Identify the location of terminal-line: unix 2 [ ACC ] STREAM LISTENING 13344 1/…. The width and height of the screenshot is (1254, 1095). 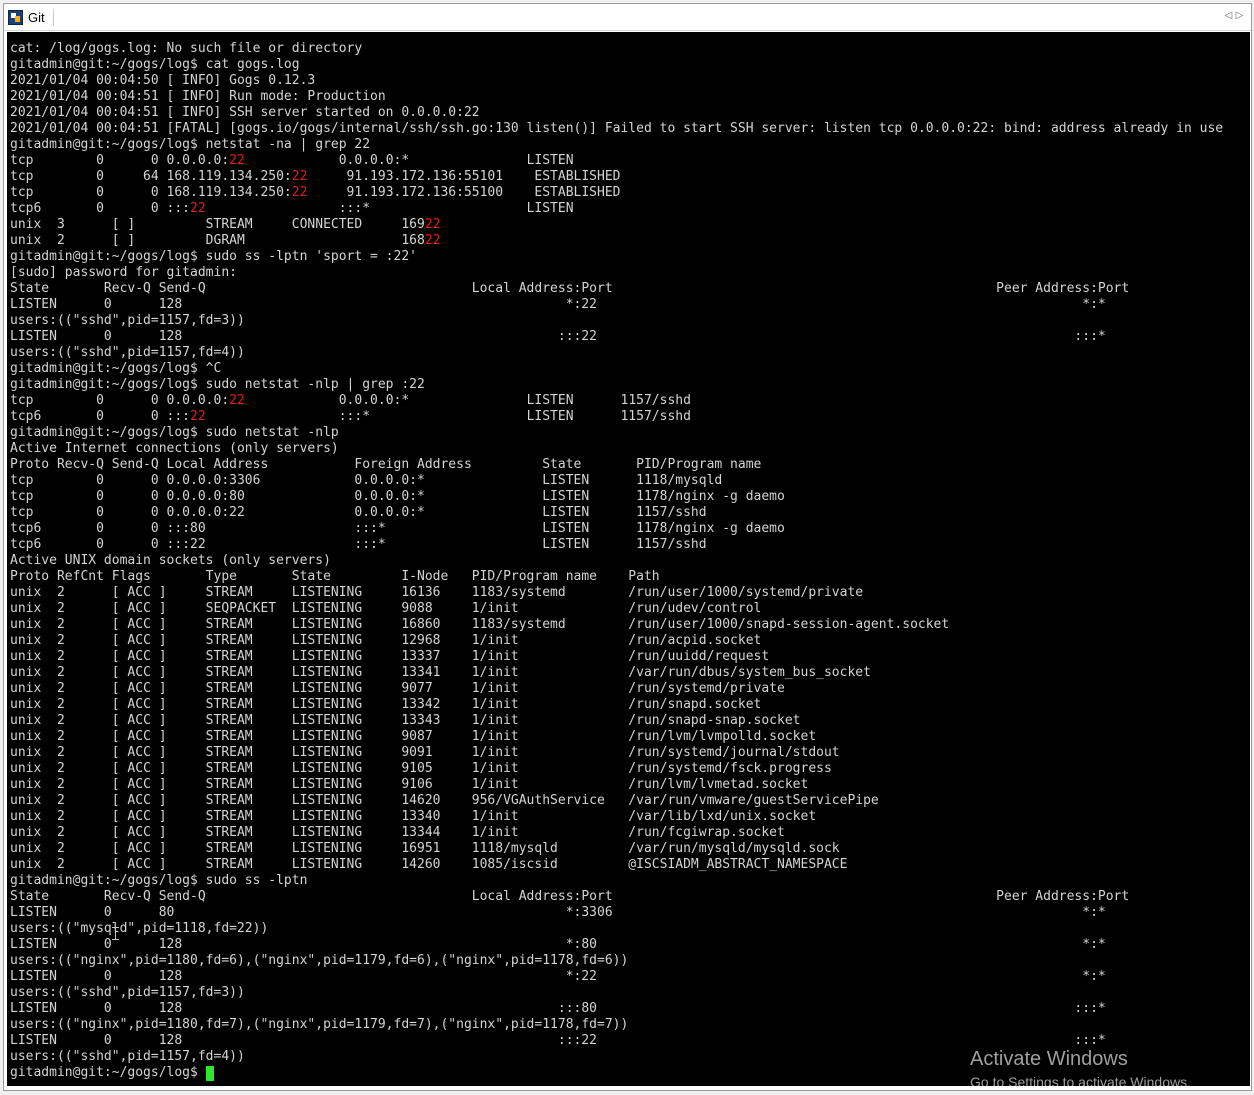
(616, 833).